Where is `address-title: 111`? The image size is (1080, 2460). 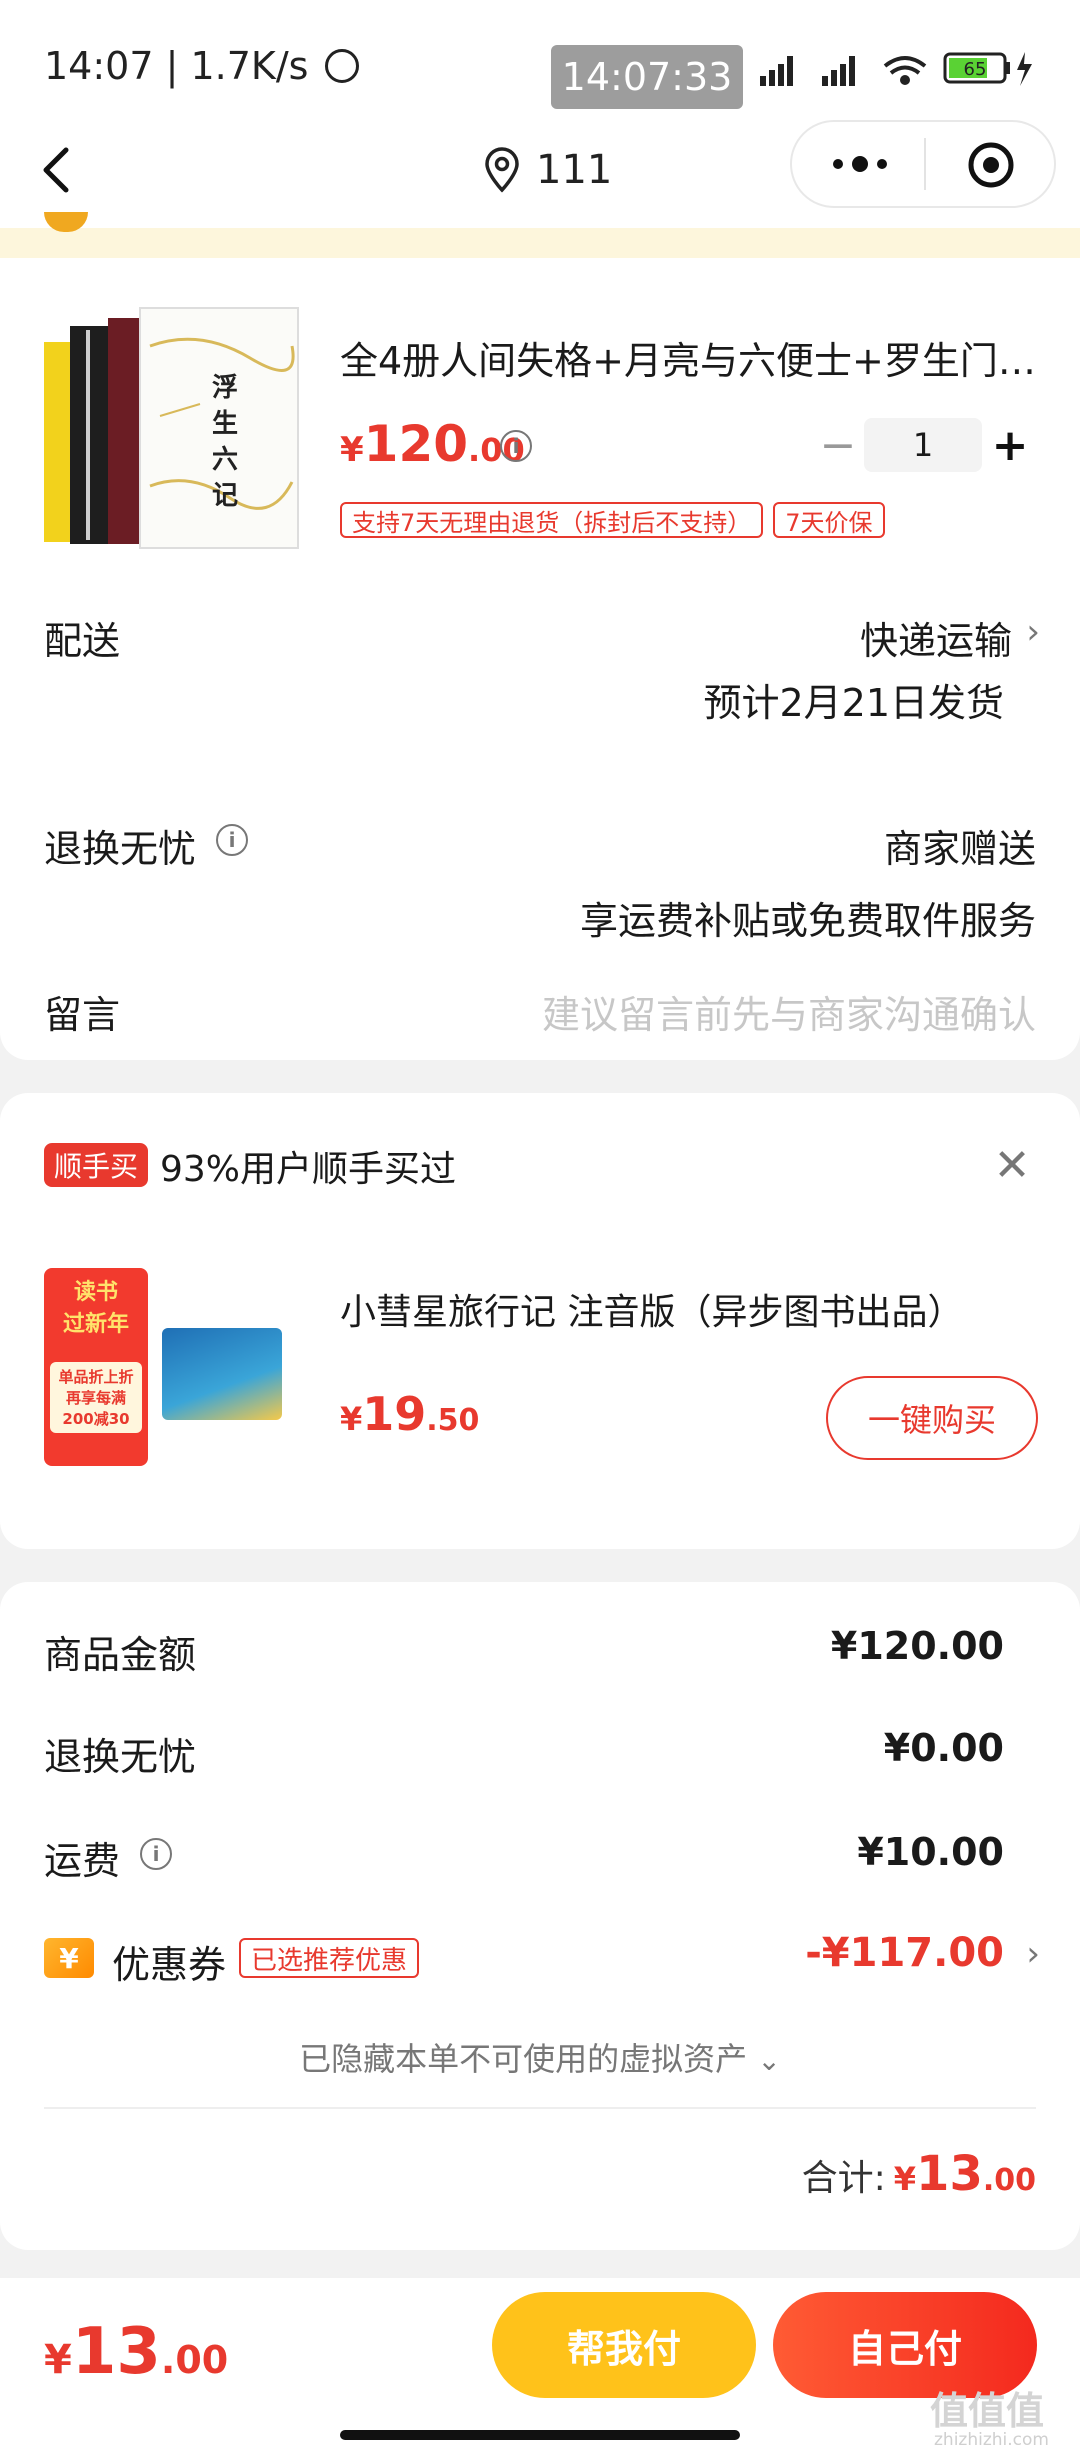
address-title: 111 is located at coordinates (547, 170).